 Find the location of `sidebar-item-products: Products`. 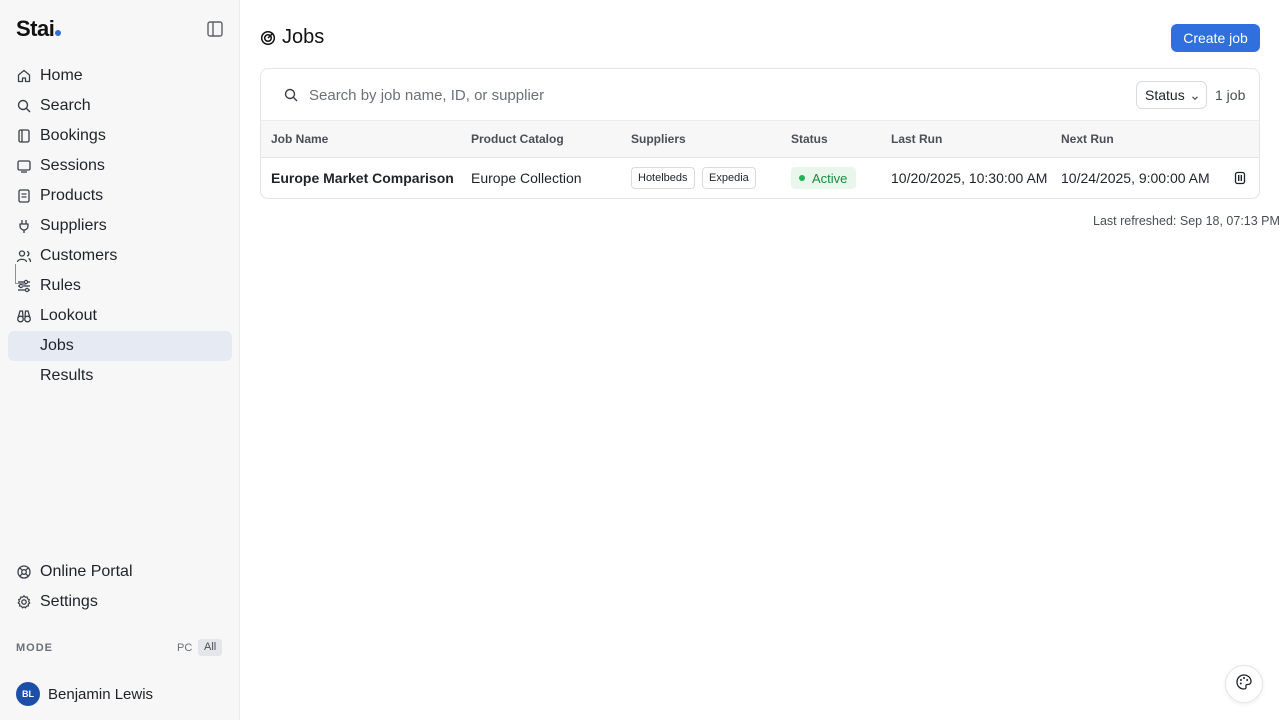

sidebar-item-products: Products is located at coordinates (120, 196).